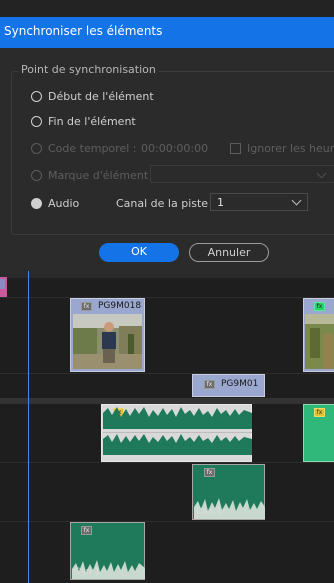 This screenshot has height=583, width=334. I want to click on timecode-field: 00:00:00:00, so click(174, 148).